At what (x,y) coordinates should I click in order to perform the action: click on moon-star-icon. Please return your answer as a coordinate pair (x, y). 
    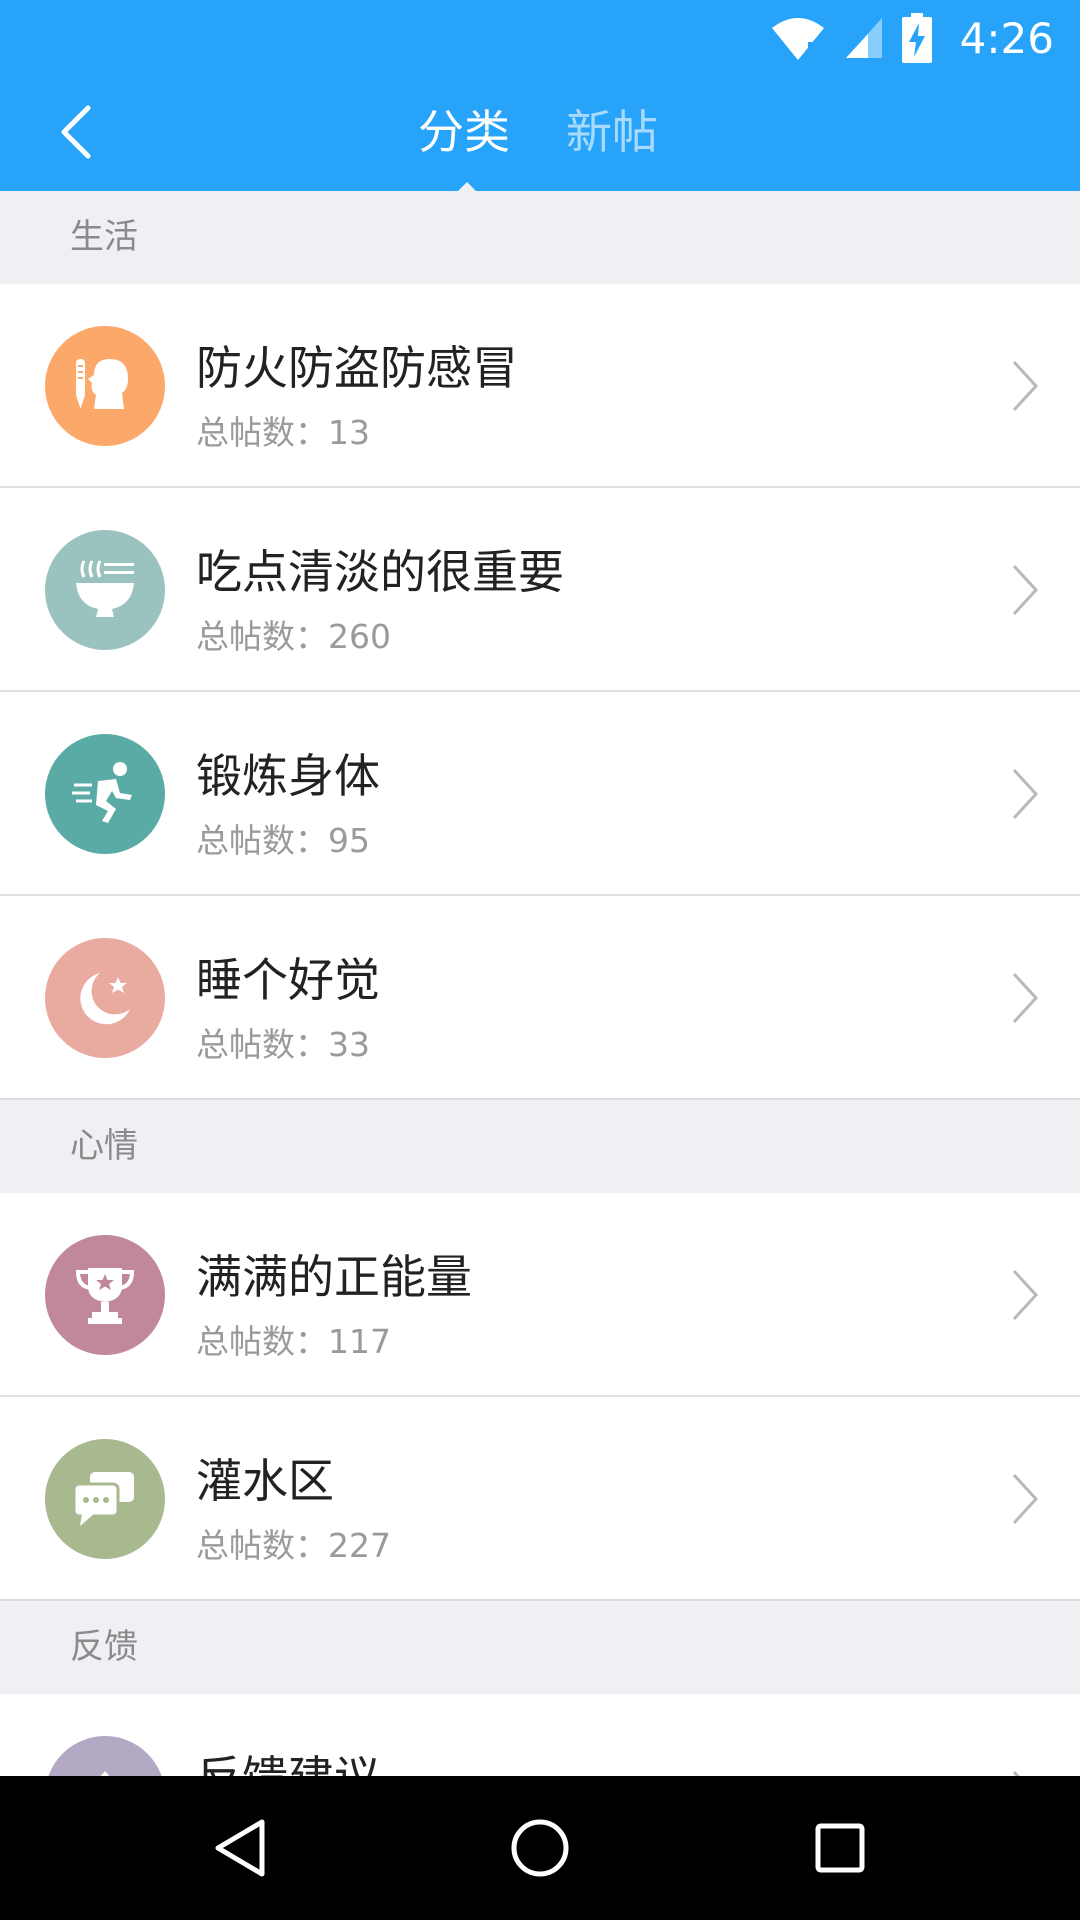
    Looking at the image, I should click on (105, 999).